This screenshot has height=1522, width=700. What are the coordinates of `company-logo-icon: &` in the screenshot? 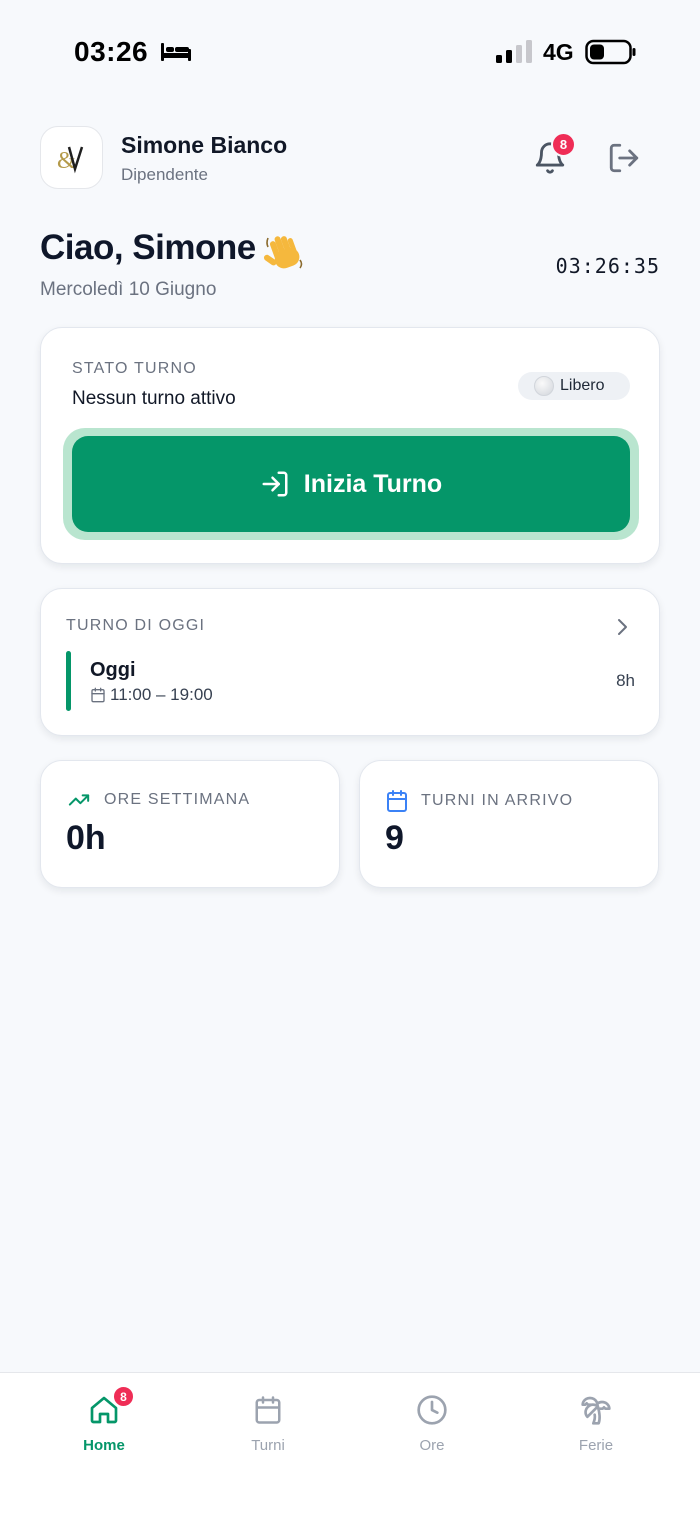 It's located at (70, 160).